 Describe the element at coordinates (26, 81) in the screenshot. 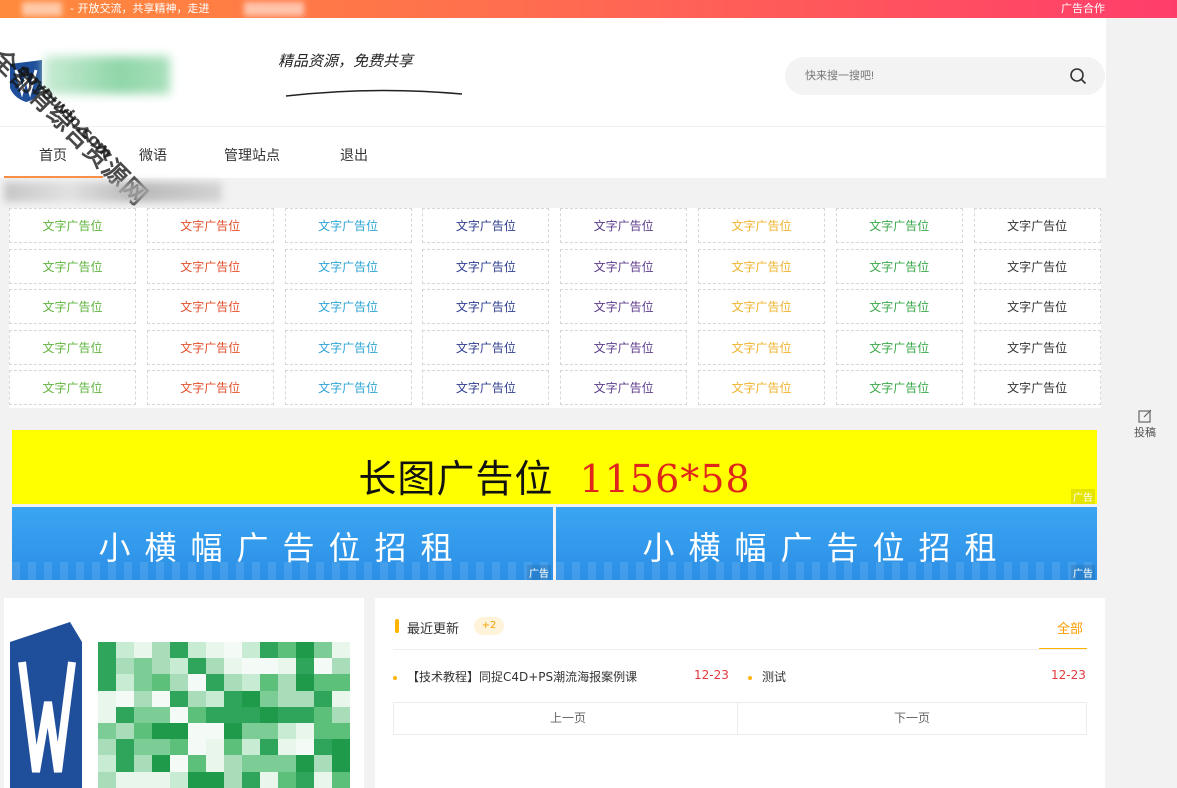

I see `site-logo-icon` at that location.